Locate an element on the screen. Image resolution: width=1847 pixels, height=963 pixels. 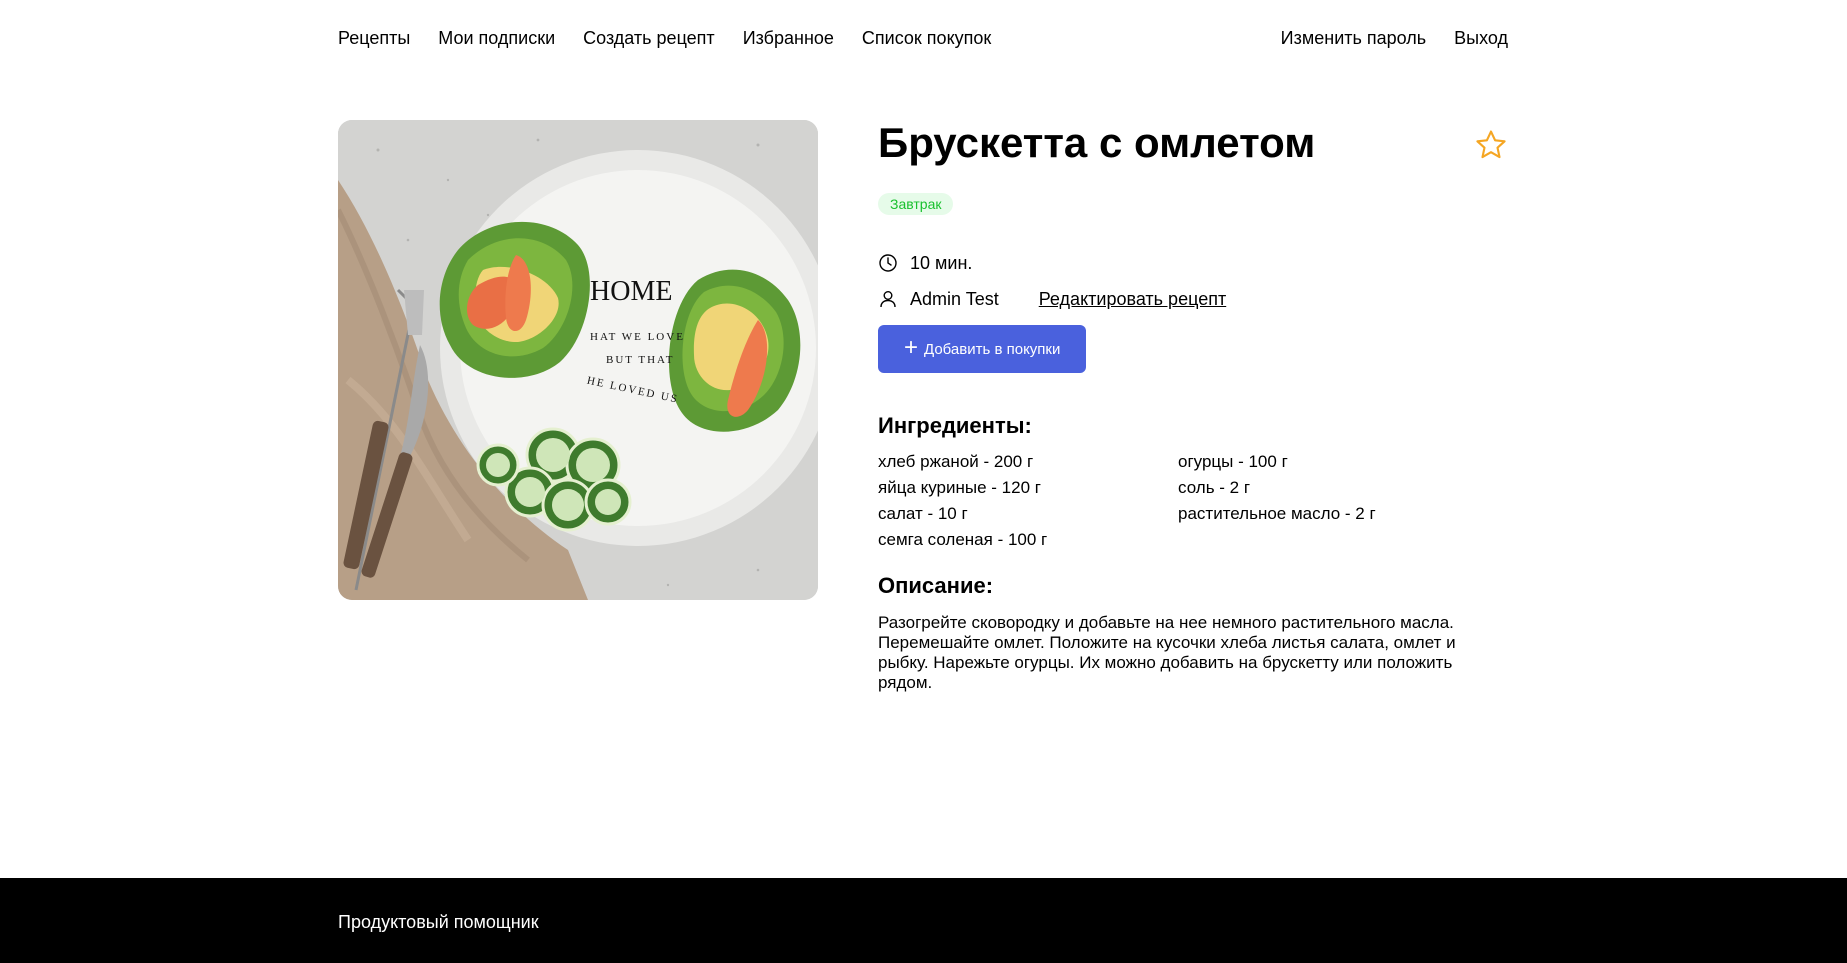
recipe-photo-illustration: HOME HAT WE LOVE BUT THAT HE LOVED US is located at coordinates (578, 360).